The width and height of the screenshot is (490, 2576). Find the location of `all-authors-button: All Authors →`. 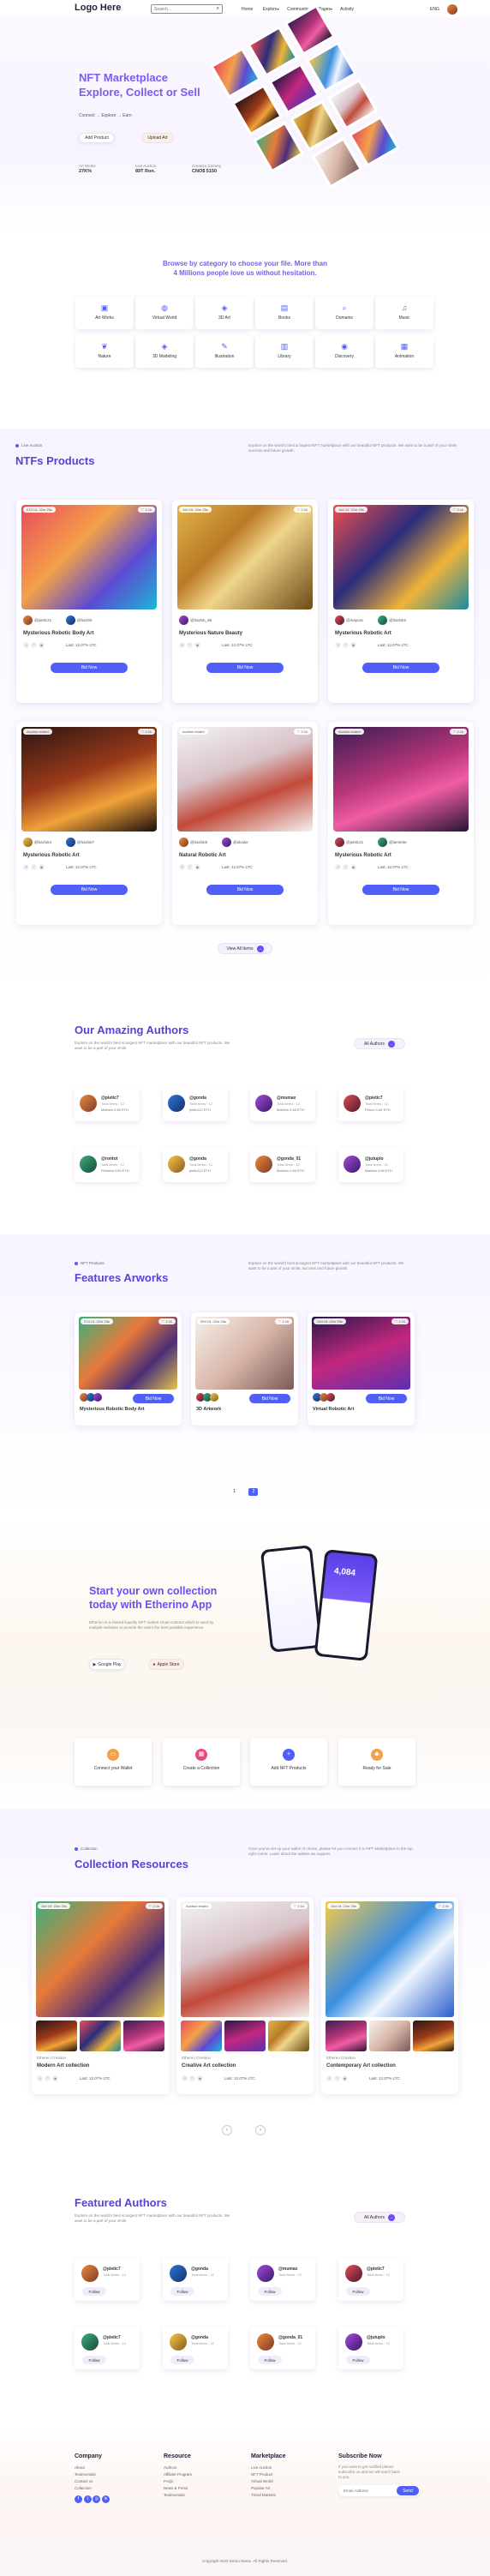

all-authors-button: All Authors → is located at coordinates (379, 2217).